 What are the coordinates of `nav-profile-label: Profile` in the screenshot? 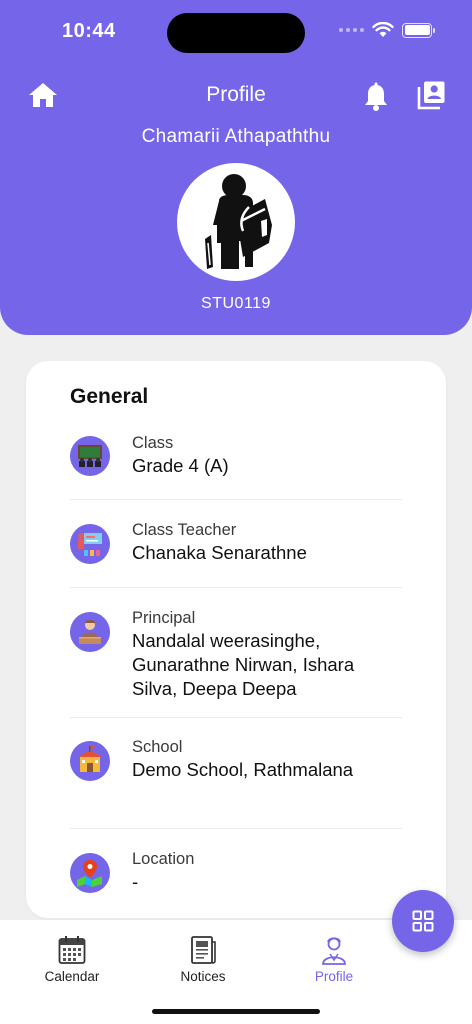 It's located at (334, 976).